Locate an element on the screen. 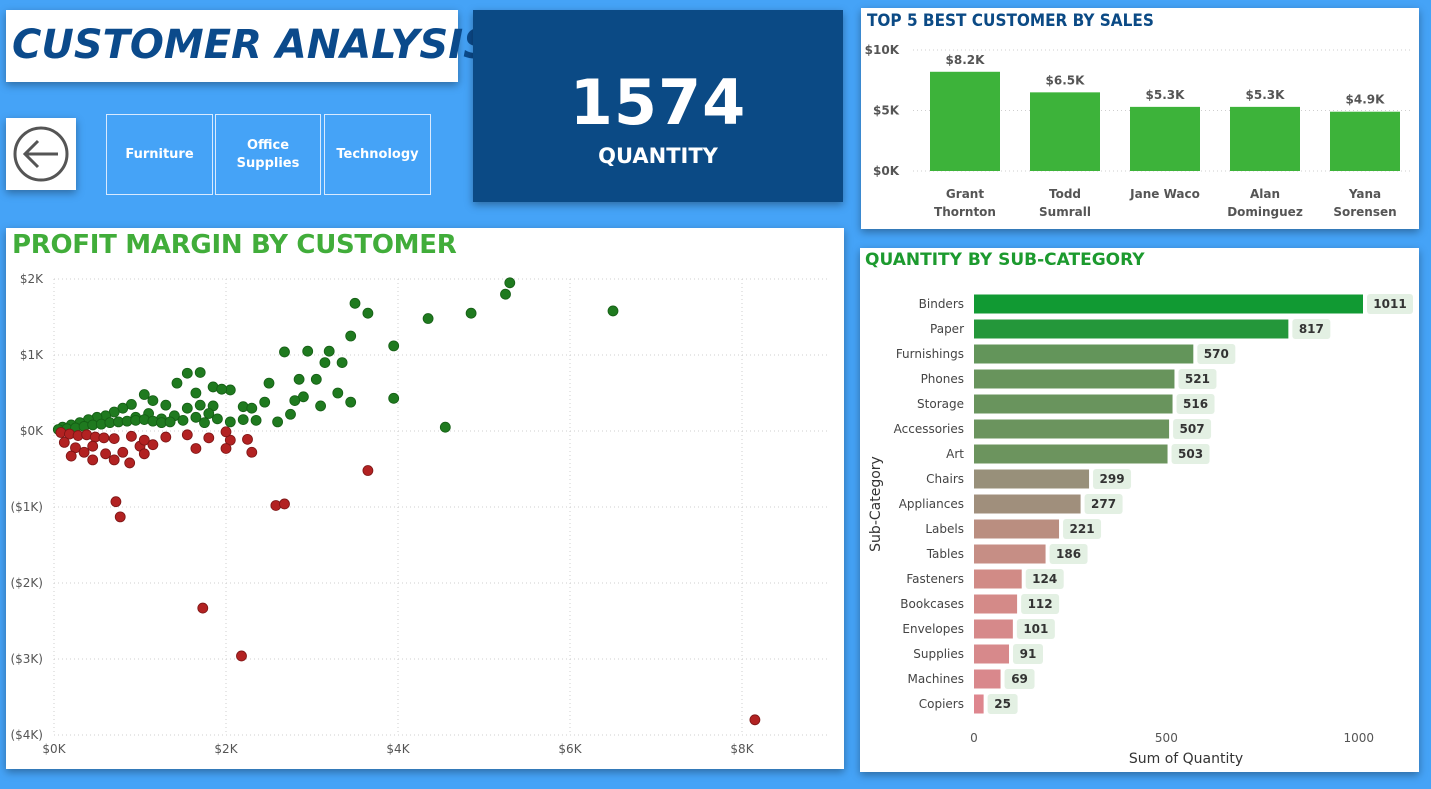 The width and height of the screenshot is (1431, 789). y-tick-label: Furnishings is located at coordinates (930, 354).